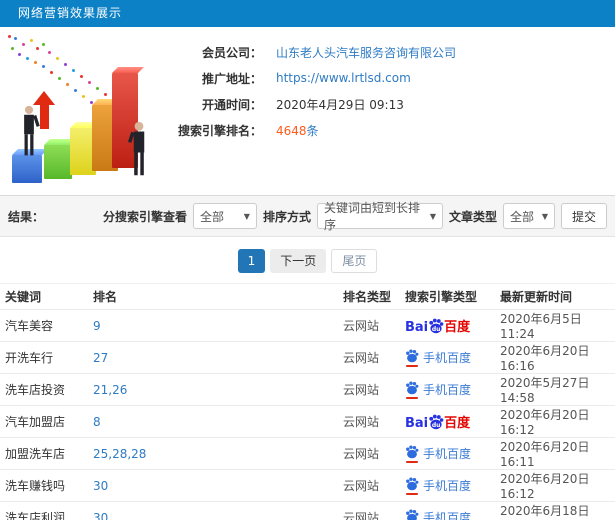 This screenshot has width=615, height=520. Describe the element at coordinates (44, 421) in the screenshot. I see `keyword-cell: 汽车加盟店` at that location.